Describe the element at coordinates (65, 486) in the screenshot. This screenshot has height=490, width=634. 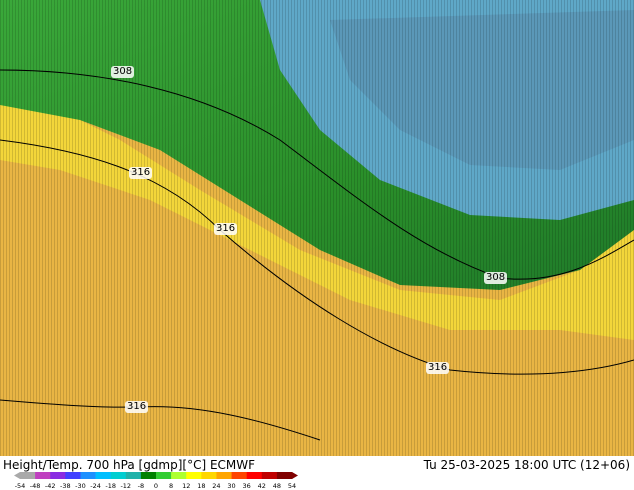
I see `colorbar-tick-label: -38` at that location.